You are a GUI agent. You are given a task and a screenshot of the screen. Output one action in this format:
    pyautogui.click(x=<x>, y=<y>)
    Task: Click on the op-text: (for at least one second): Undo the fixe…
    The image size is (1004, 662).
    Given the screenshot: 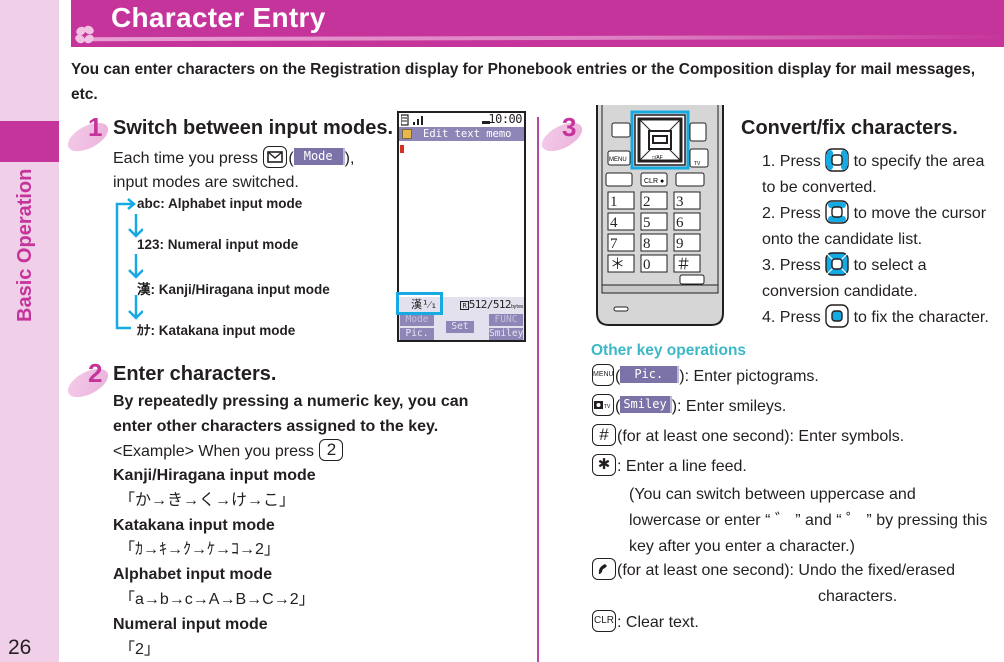 What is the action you would take?
    pyautogui.click(x=786, y=570)
    